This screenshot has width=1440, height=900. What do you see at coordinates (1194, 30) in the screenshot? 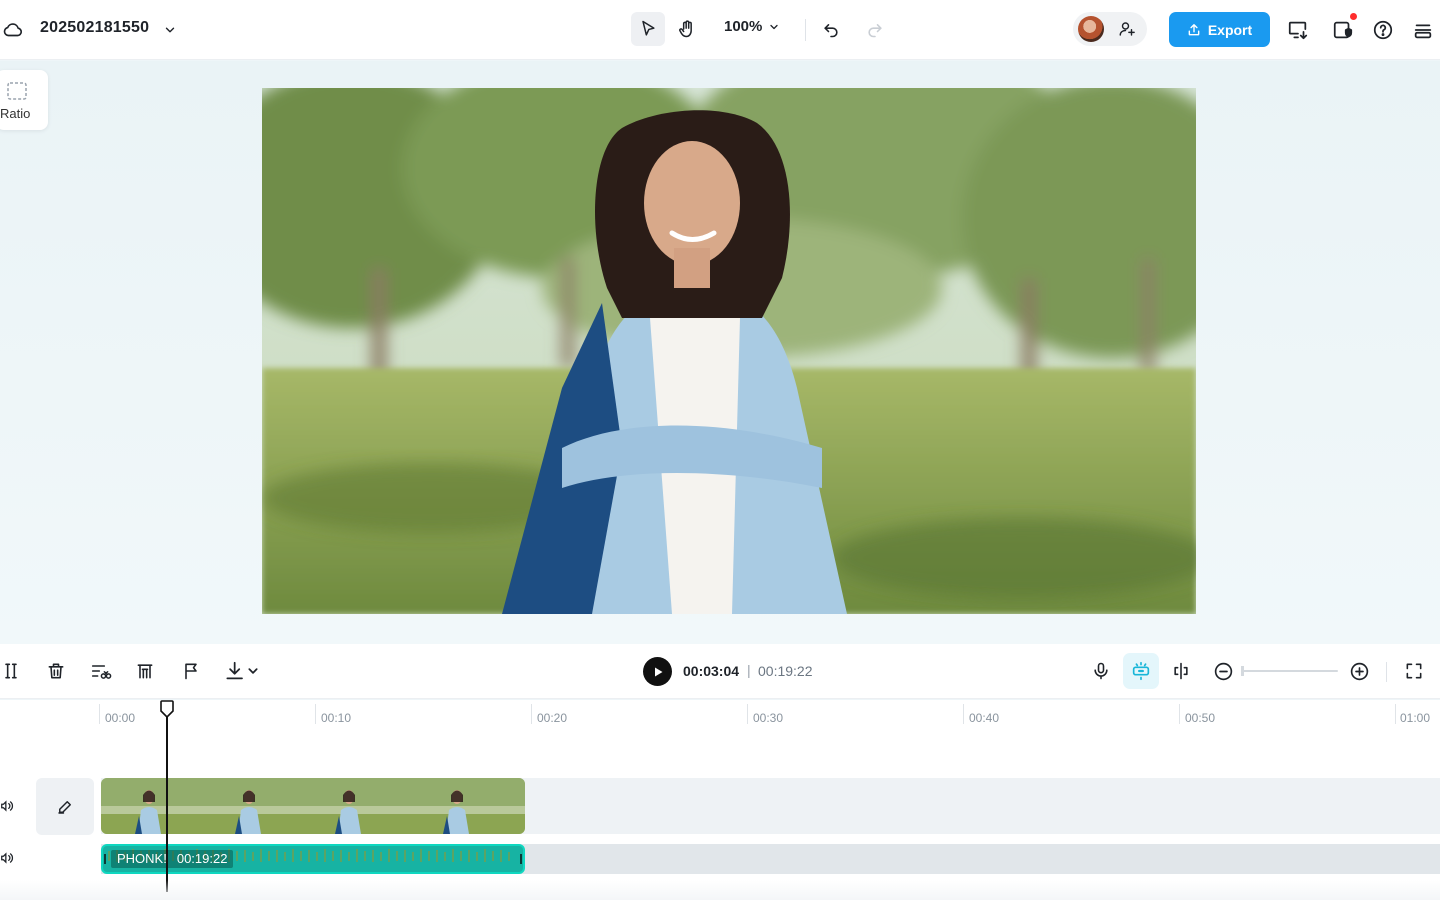
I see `upload-icon` at bounding box center [1194, 30].